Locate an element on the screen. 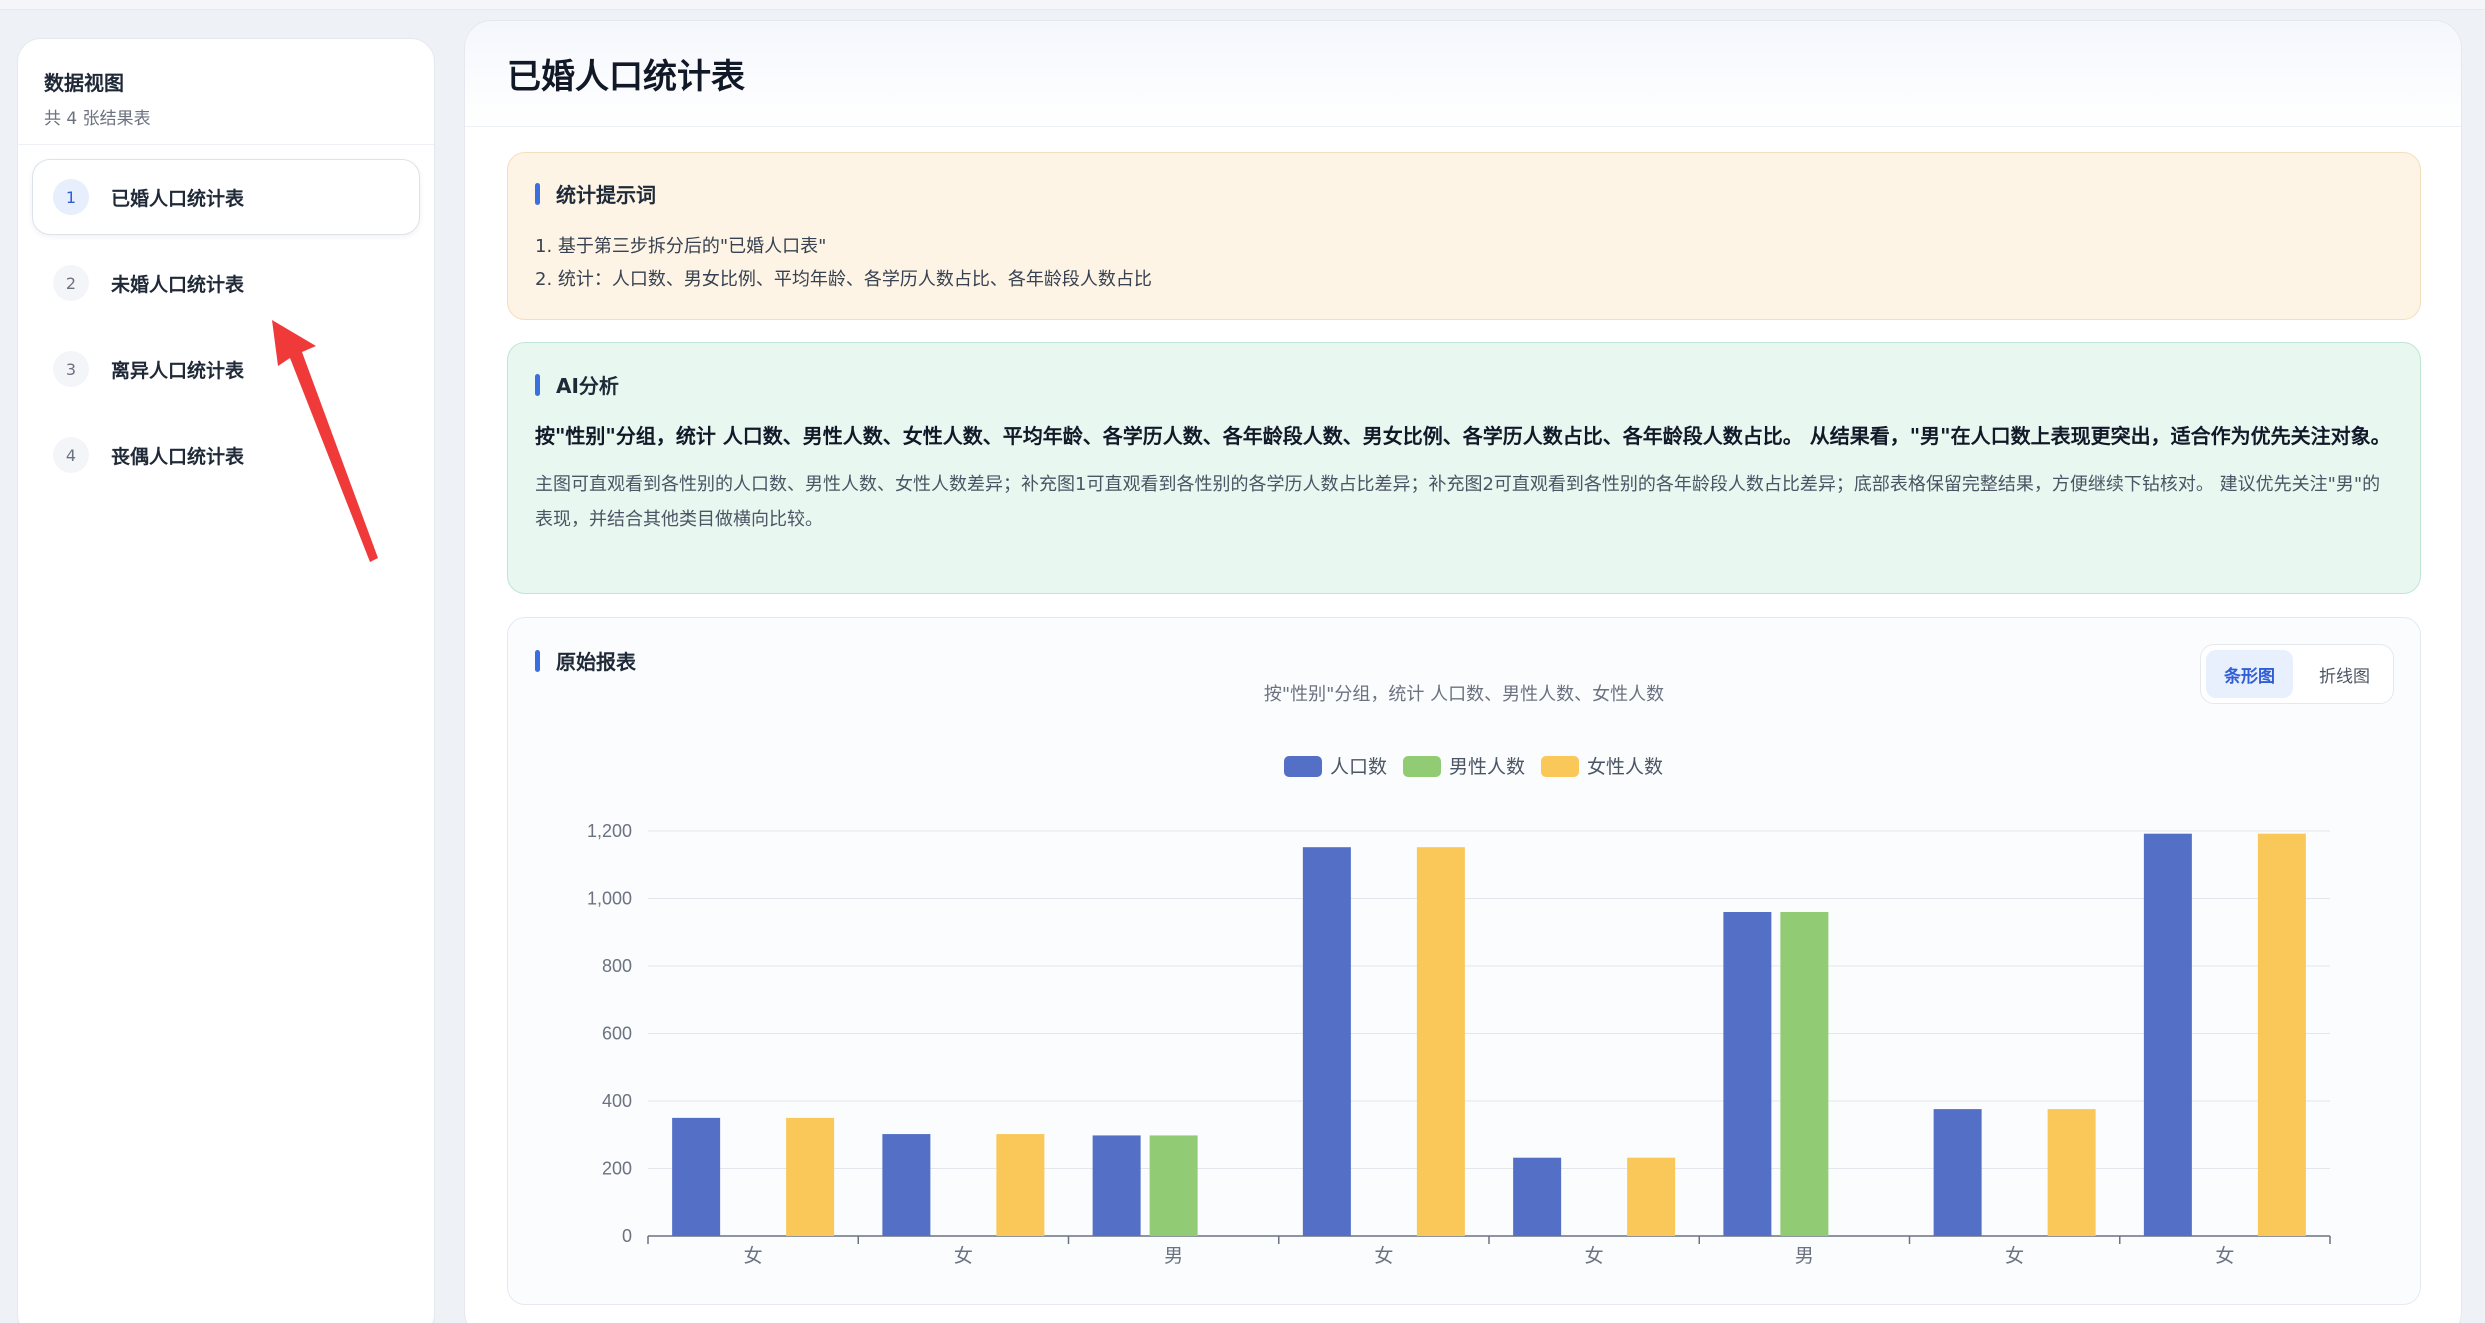 The image size is (2485, 1323). top-edge is located at coordinates (1242, 5).